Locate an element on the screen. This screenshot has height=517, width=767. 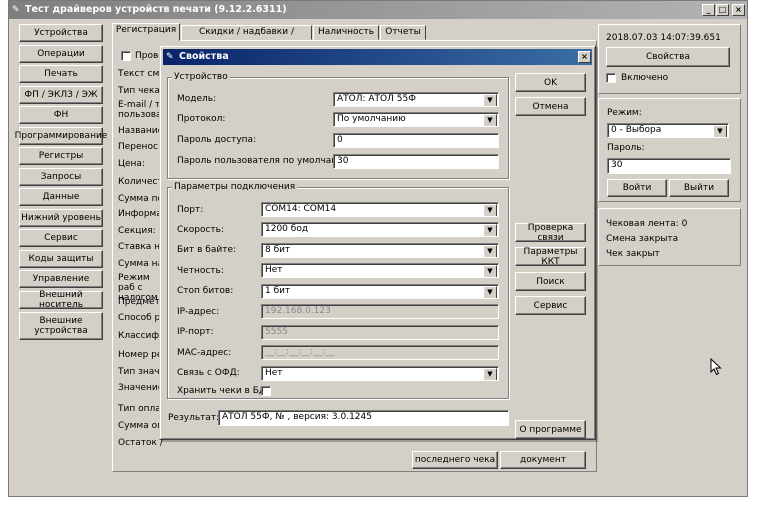
result-label: Результат: is located at coordinates (194, 418).